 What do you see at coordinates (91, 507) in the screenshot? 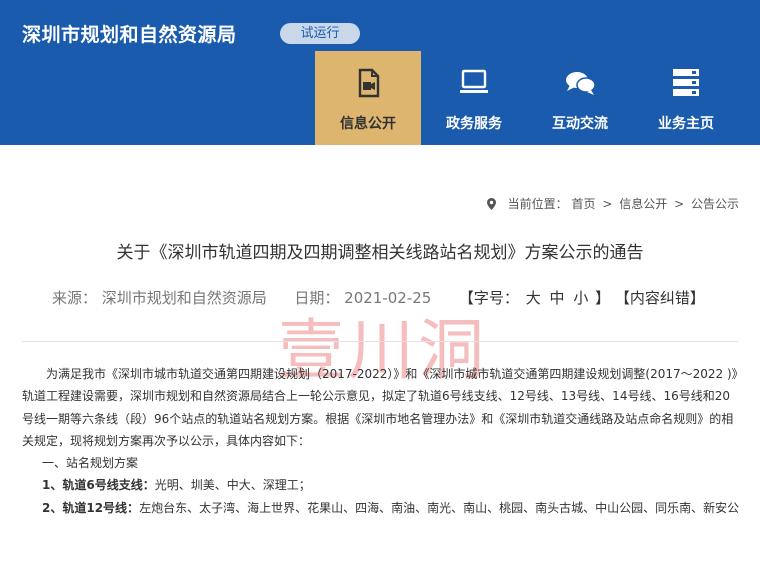
I see `line12-label: 2、轨道12号线：` at bounding box center [91, 507].